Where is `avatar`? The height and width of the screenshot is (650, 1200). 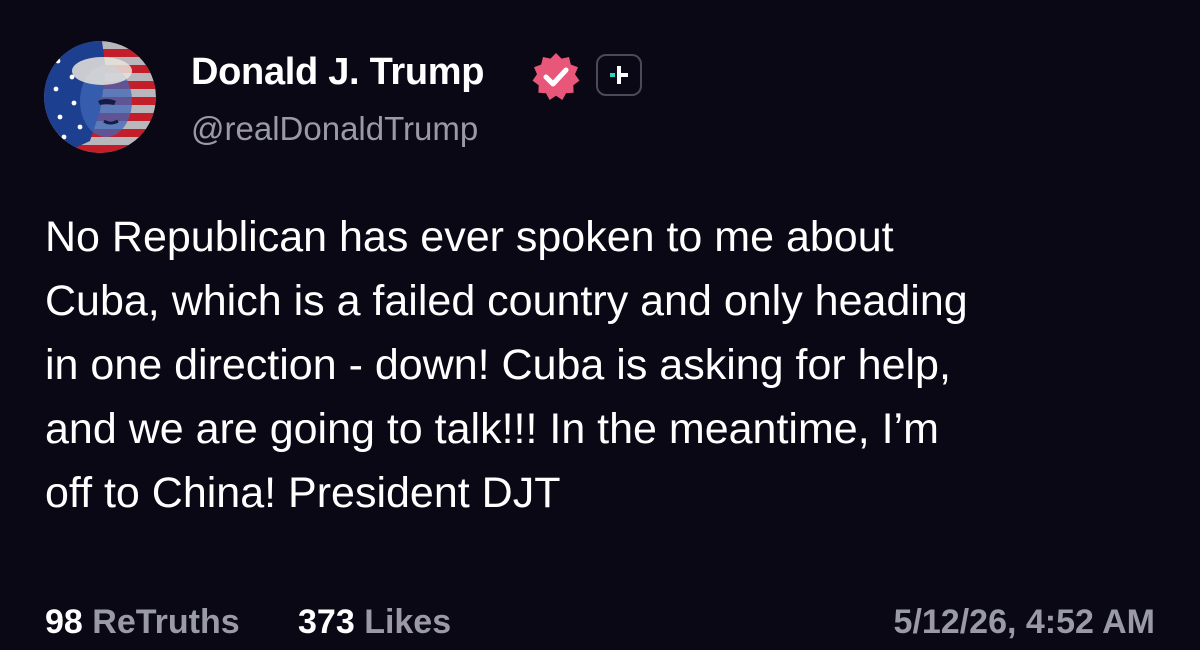 avatar is located at coordinates (100, 97).